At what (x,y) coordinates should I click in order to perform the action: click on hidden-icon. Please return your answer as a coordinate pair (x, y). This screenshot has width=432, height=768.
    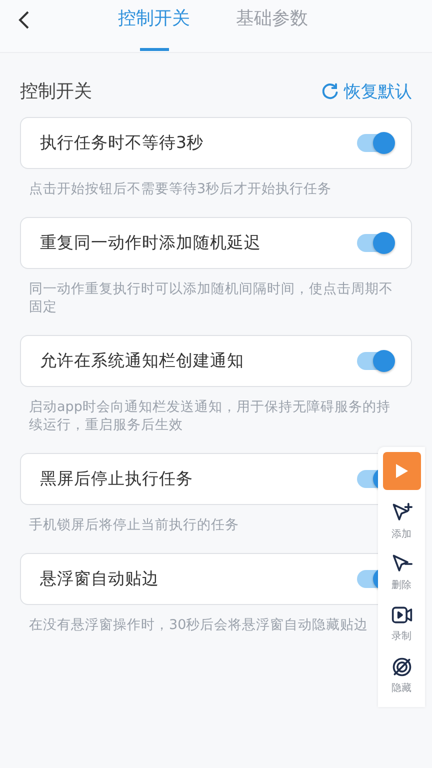
    Looking at the image, I should click on (401, 667).